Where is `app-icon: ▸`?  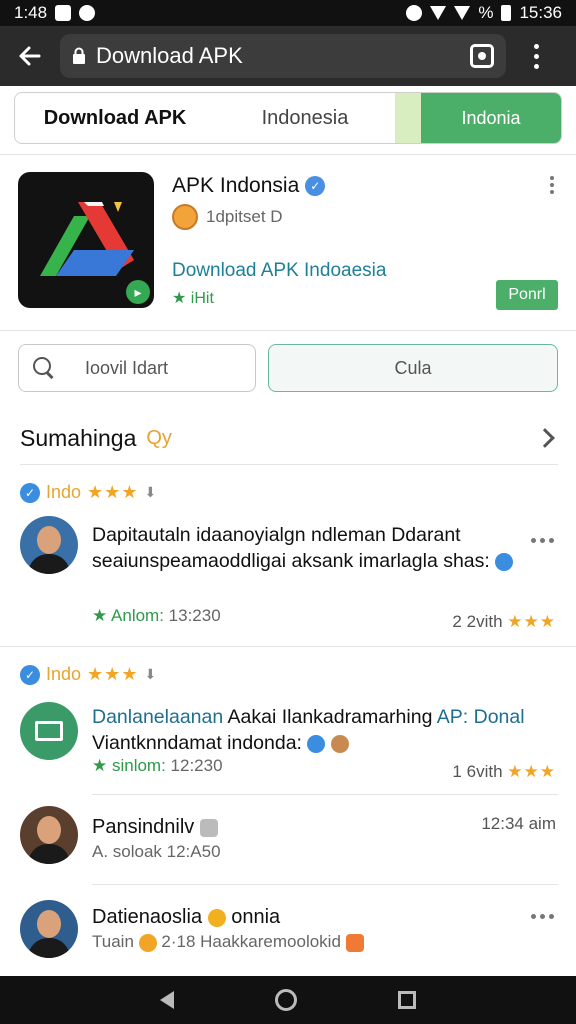
app-icon: ▸ is located at coordinates (86, 240).